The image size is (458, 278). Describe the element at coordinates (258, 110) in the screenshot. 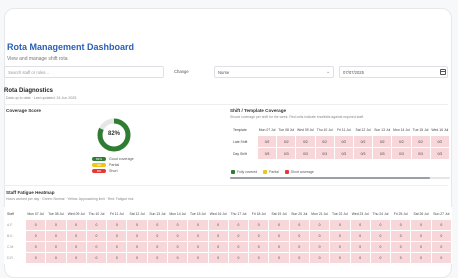

I see `shift-coverage-title: Shift / Template Coverage` at that location.